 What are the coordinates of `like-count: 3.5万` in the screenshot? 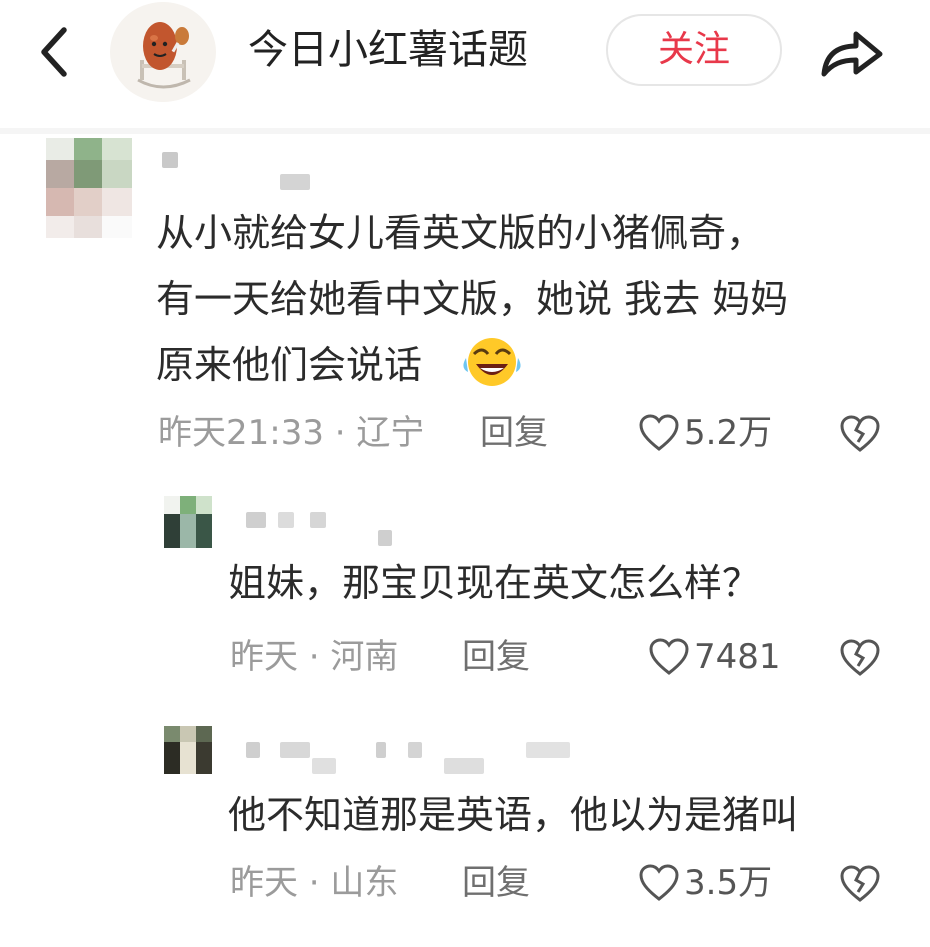 It's located at (728, 883).